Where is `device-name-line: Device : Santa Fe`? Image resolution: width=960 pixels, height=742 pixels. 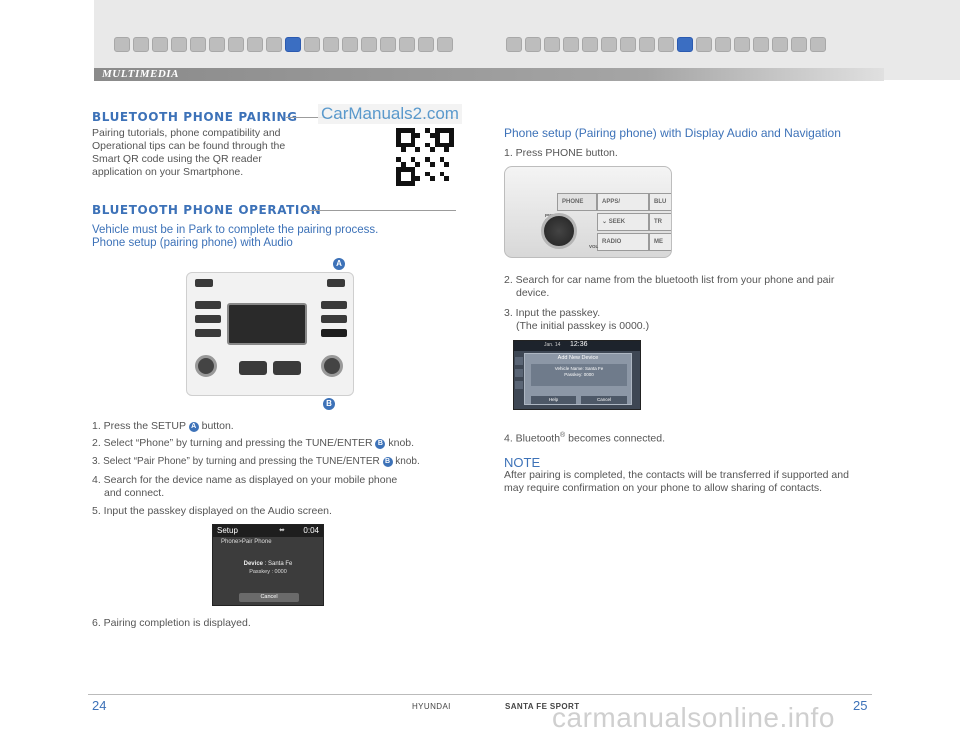 device-name-line: Device : Santa Fe is located at coordinates (268, 564).